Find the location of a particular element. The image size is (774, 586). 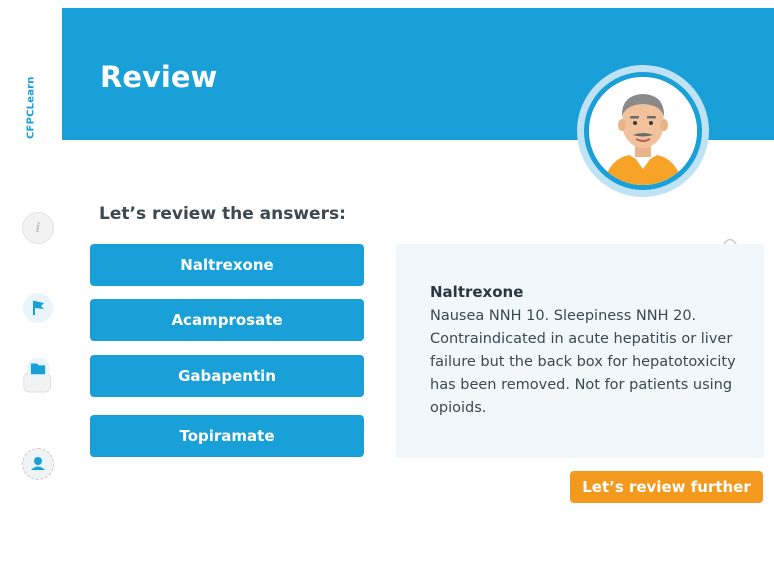

detail-title: Naltrexone is located at coordinates (477, 292).